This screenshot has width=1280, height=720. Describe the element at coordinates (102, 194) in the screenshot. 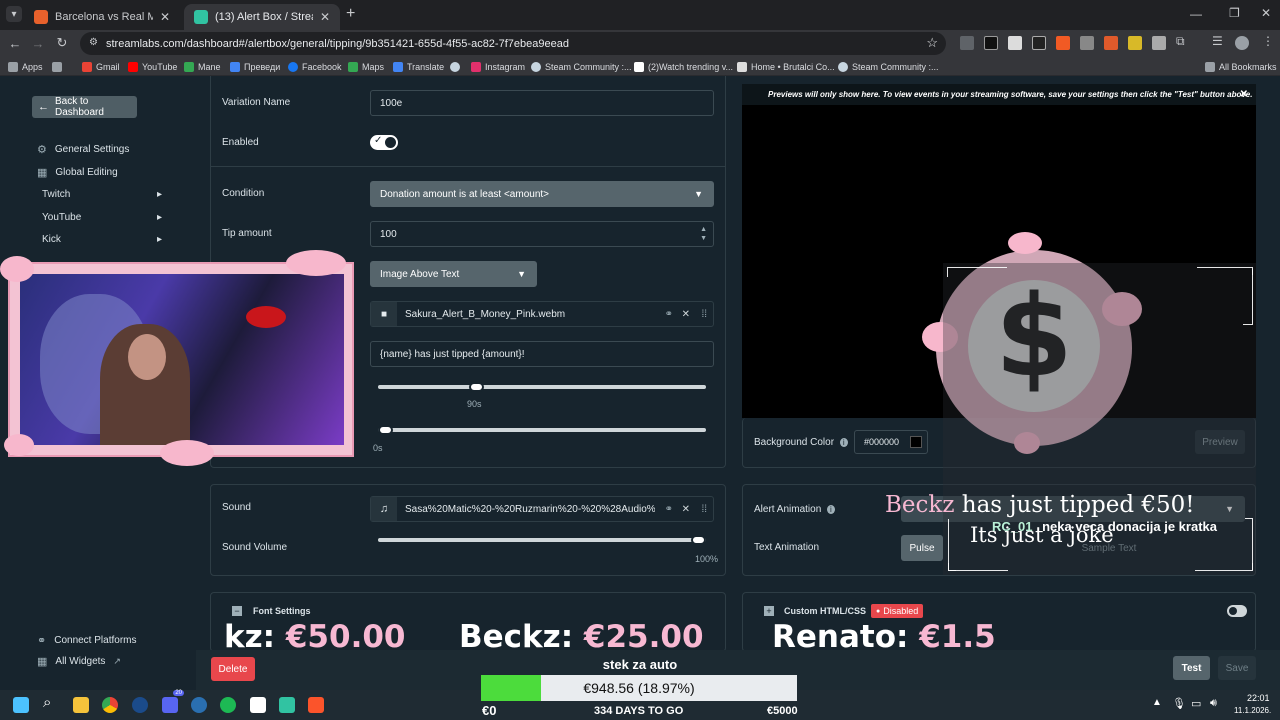

I see `sidebar-item-twitch: Twitch ▸` at that location.